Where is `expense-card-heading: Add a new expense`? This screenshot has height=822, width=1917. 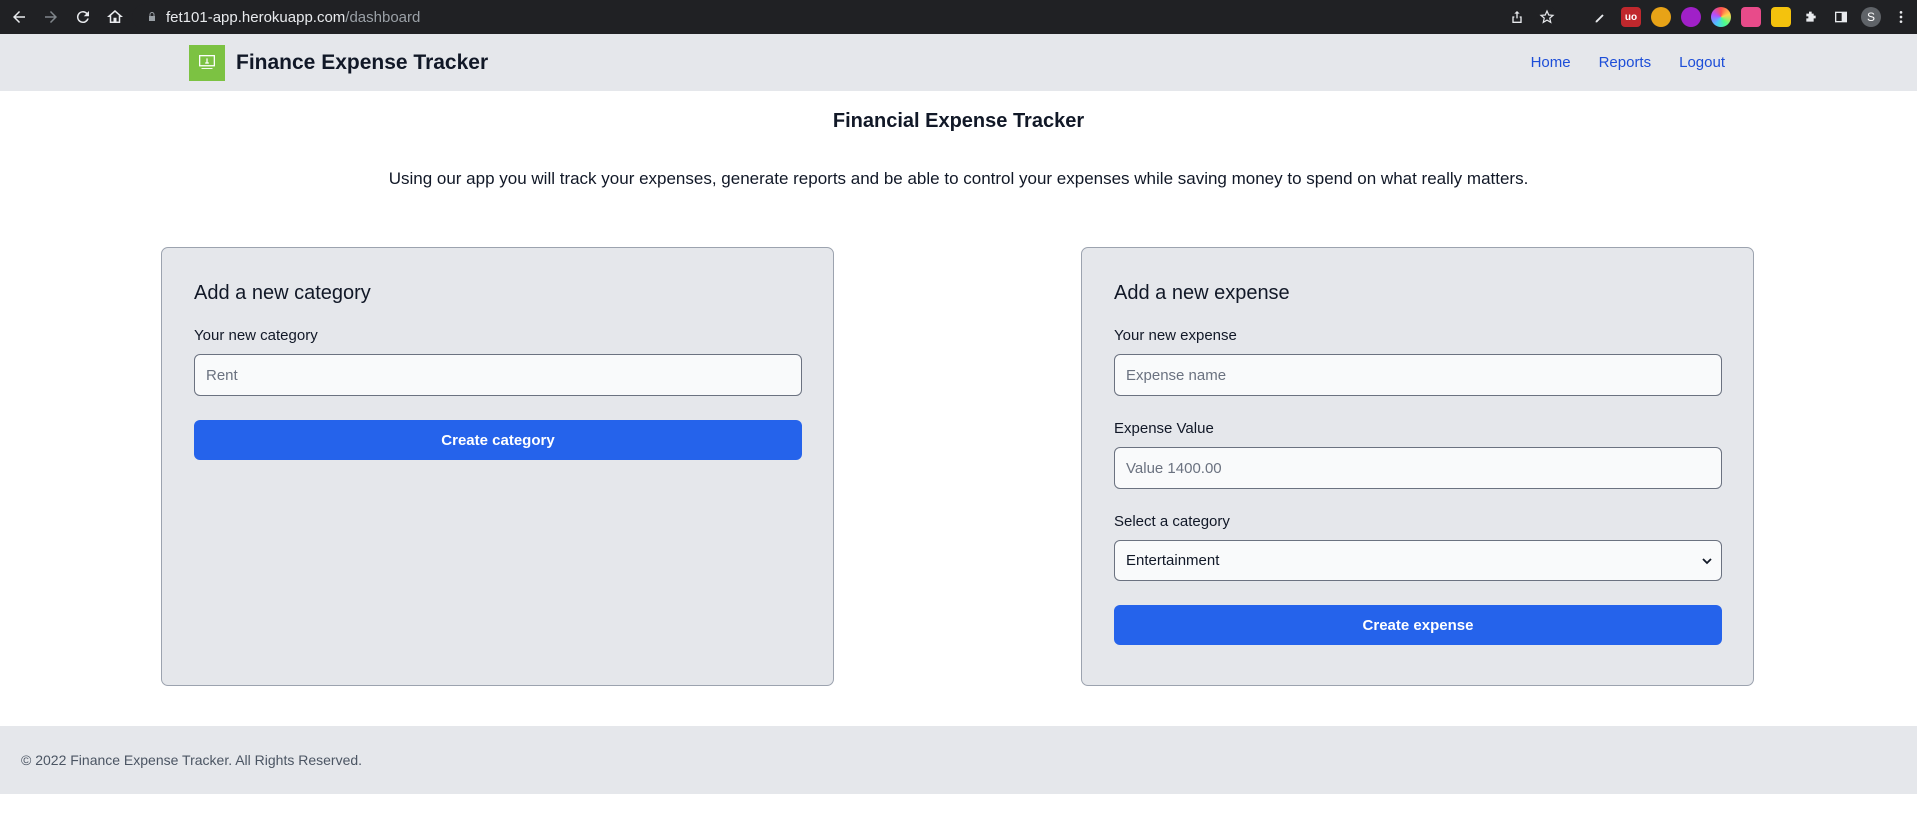
expense-card-heading: Add a new expense is located at coordinates (1202, 293).